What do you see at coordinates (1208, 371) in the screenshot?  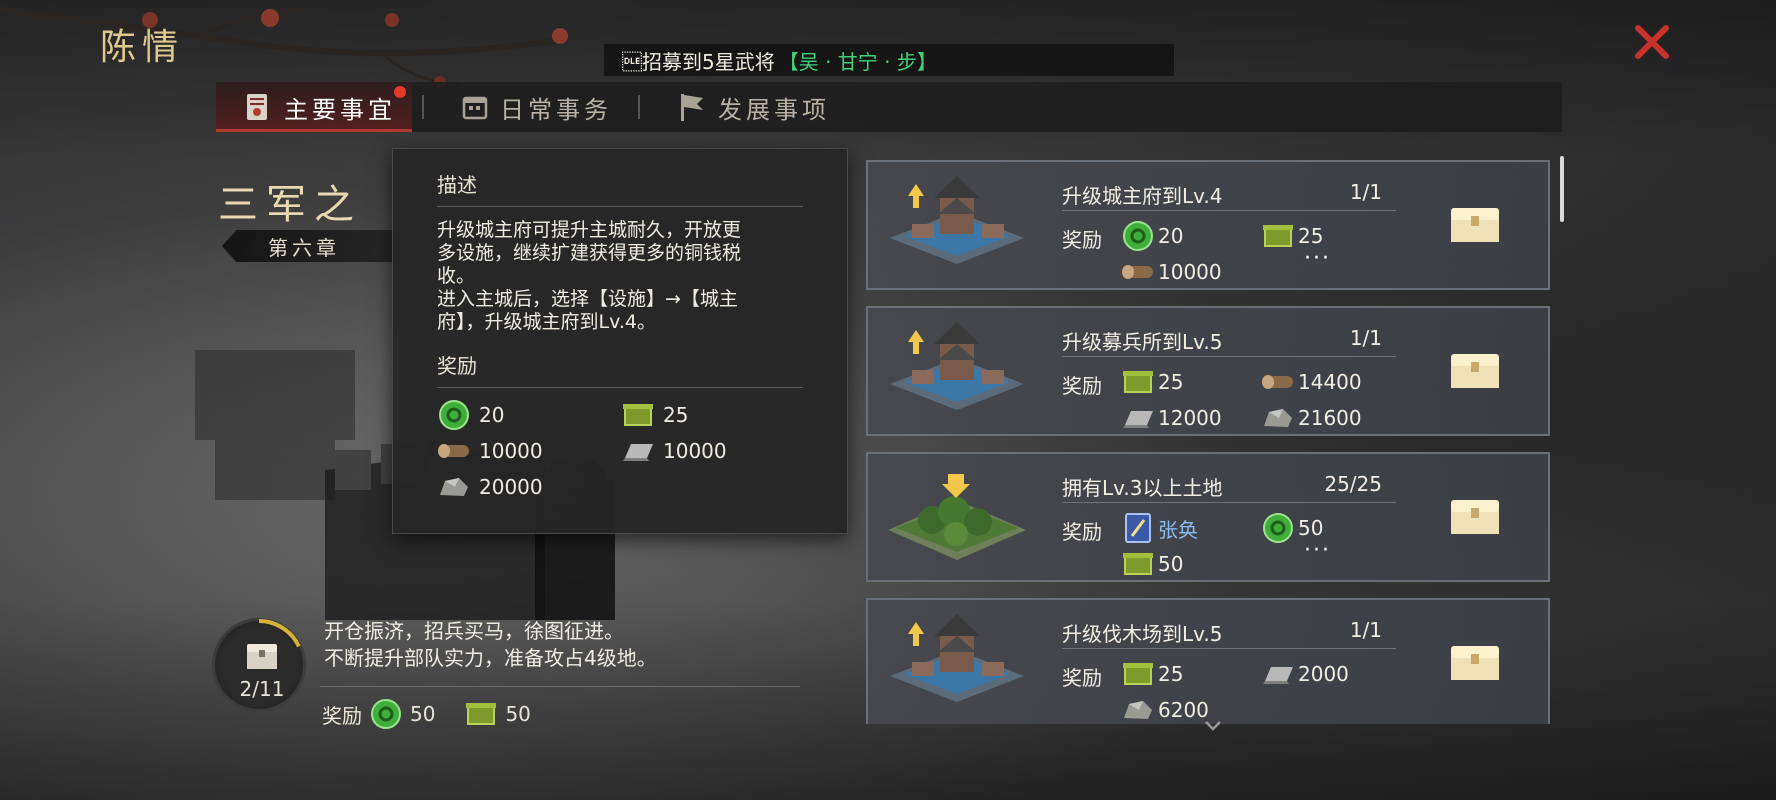 I see `quest-card: 升级募兵所到Lv.5 1/1 奖励 25 14400 12000 21600` at bounding box center [1208, 371].